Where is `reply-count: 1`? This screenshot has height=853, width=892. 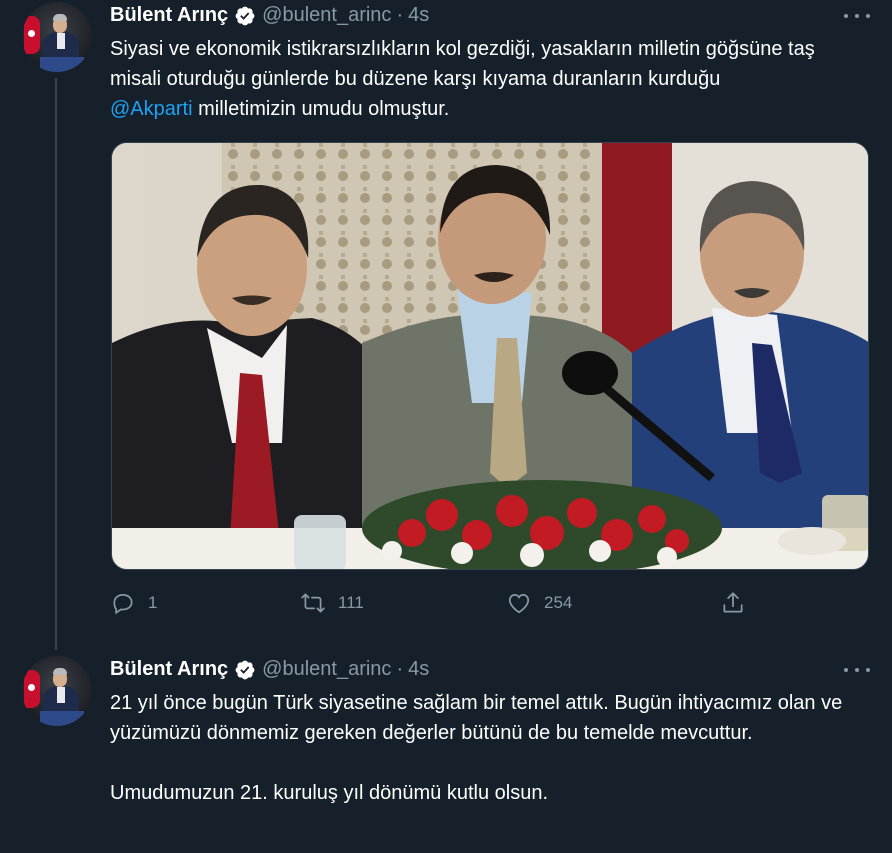 reply-count: 1 is located at coordinates (153, 602).